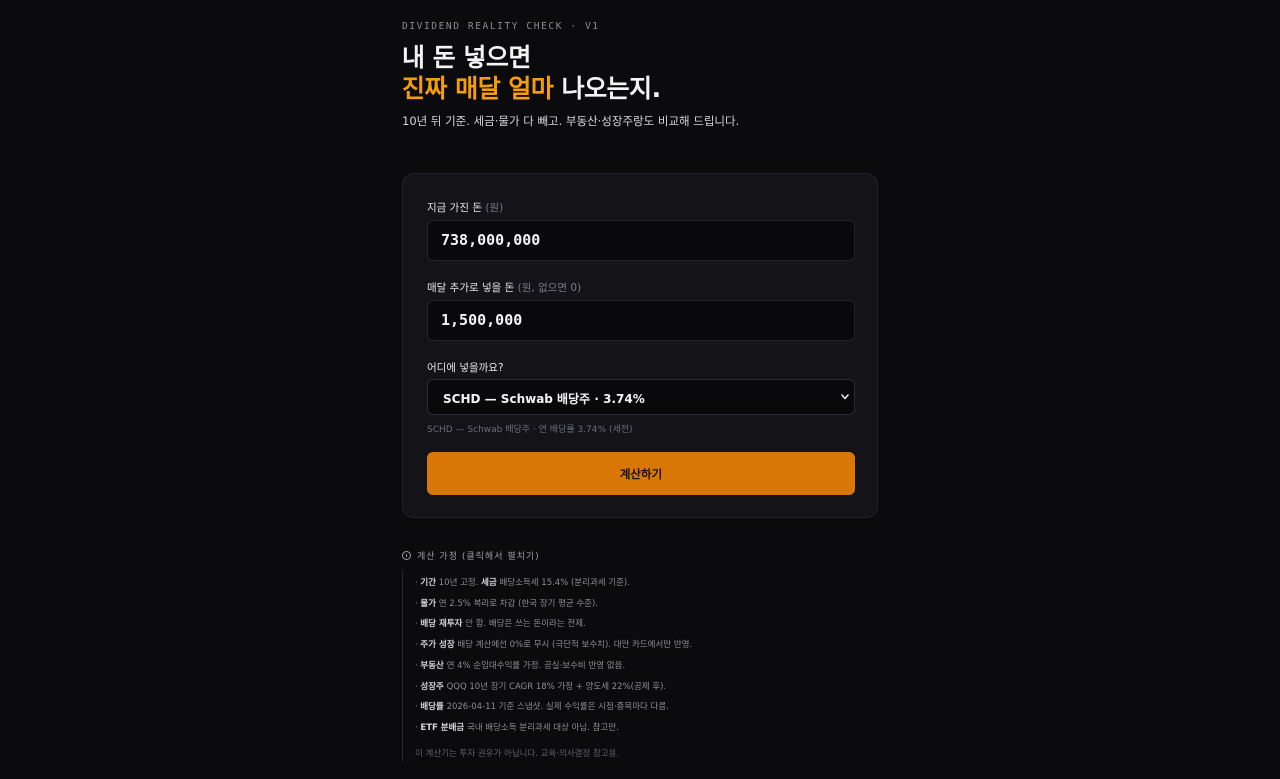 This screenshot has width=1280, height=779. What do you see at coordinates (432, 666) in the screenshot?
I see `assumption-key: 부동산` at bounding box center [432, 666].